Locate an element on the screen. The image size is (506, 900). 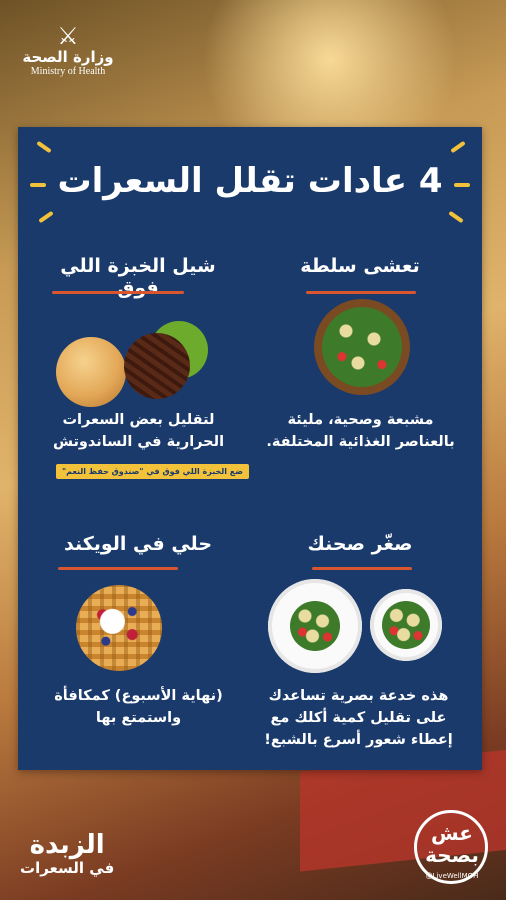
section-heading-plate: صغّر صحنك is located at coordinates (360, 544).